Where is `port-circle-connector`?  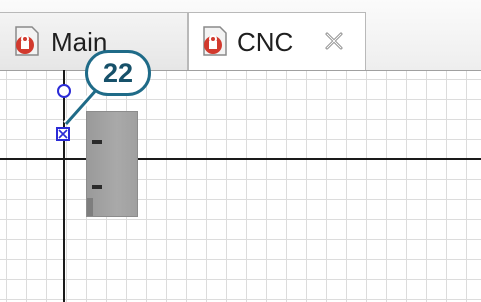 port-circle-connector is located at coordinates (64, 91).